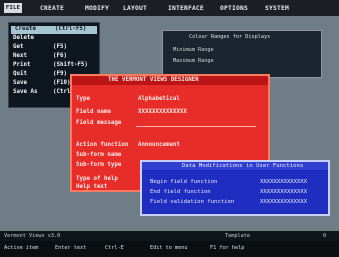 Image resolution: width=339 pixels, height=257 pixels. Describe the element at coordinates (60, 56) in the screenshot. I see `menu-item-next-key: (F6)` at that location.